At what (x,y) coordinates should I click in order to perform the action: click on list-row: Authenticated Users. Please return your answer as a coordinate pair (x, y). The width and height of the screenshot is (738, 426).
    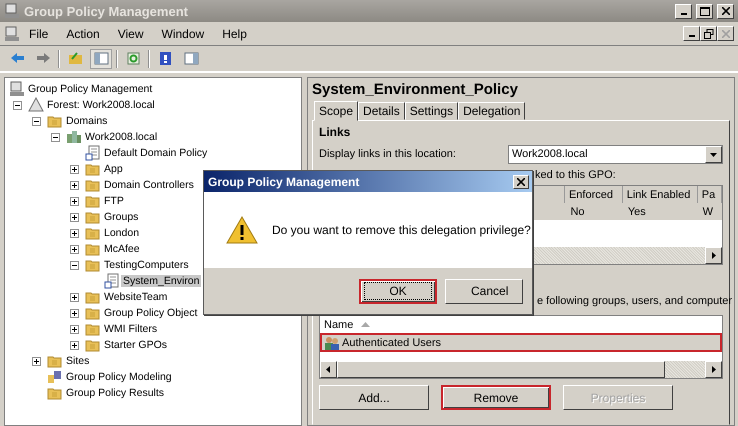
    Looking at the image, I should click on (521, 342).